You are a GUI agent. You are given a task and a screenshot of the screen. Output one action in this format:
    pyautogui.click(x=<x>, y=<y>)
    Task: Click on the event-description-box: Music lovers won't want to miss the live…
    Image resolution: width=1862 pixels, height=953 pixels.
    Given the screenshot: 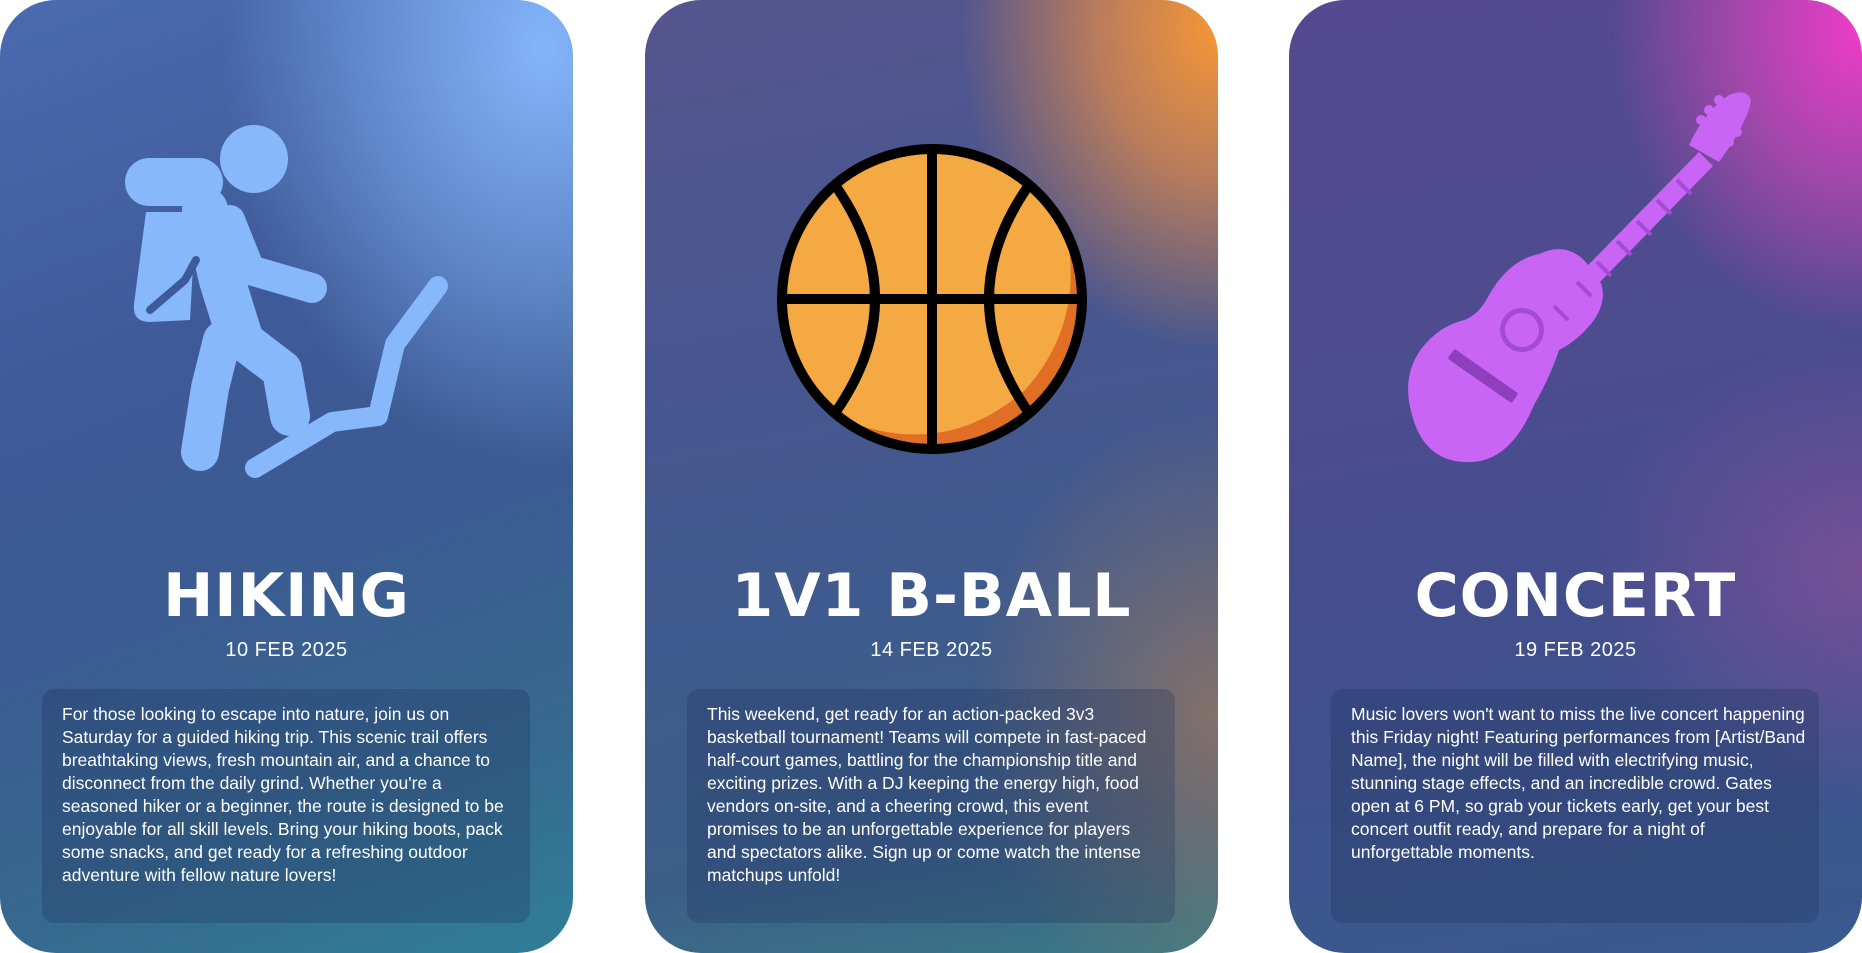 What is the action you would take?
    pyautogui.click(x=1575, y=806)
    